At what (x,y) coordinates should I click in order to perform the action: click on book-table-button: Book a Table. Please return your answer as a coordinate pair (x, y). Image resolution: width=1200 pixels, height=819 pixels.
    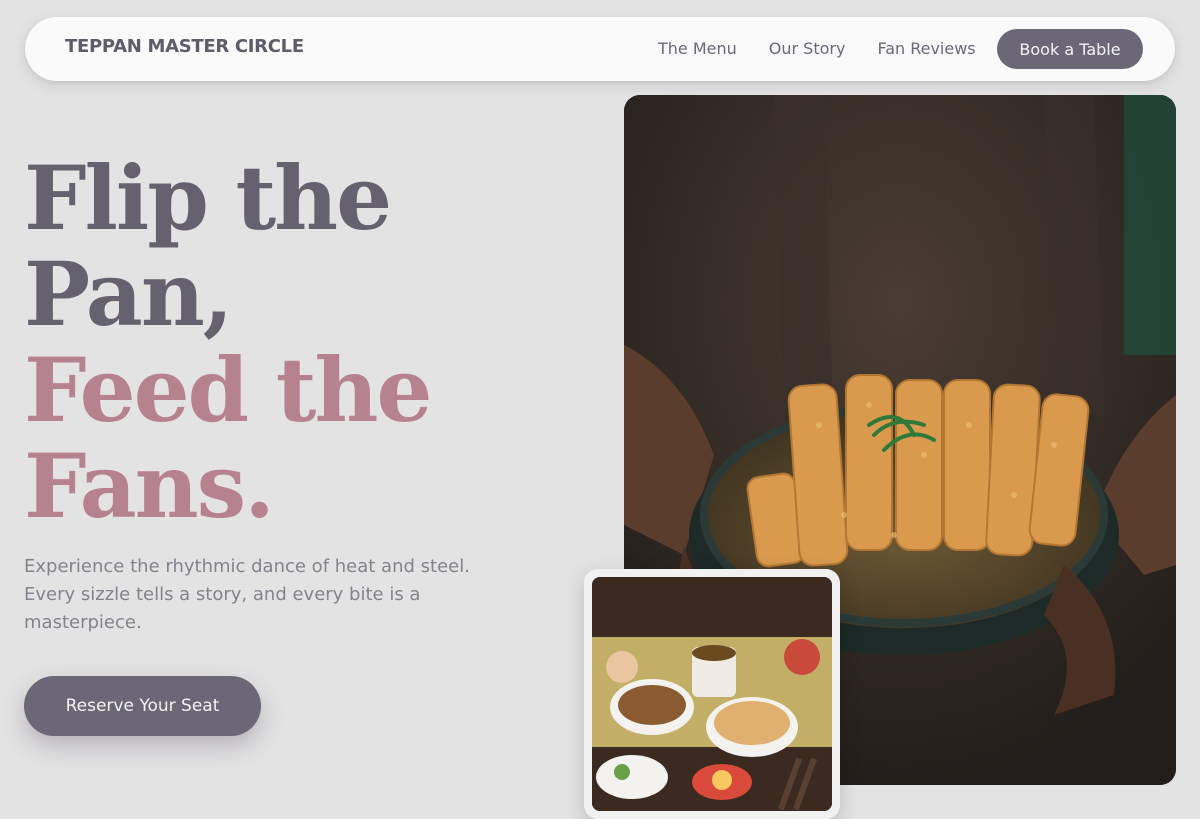
    Looking at the image, I should click on (1070, 49).